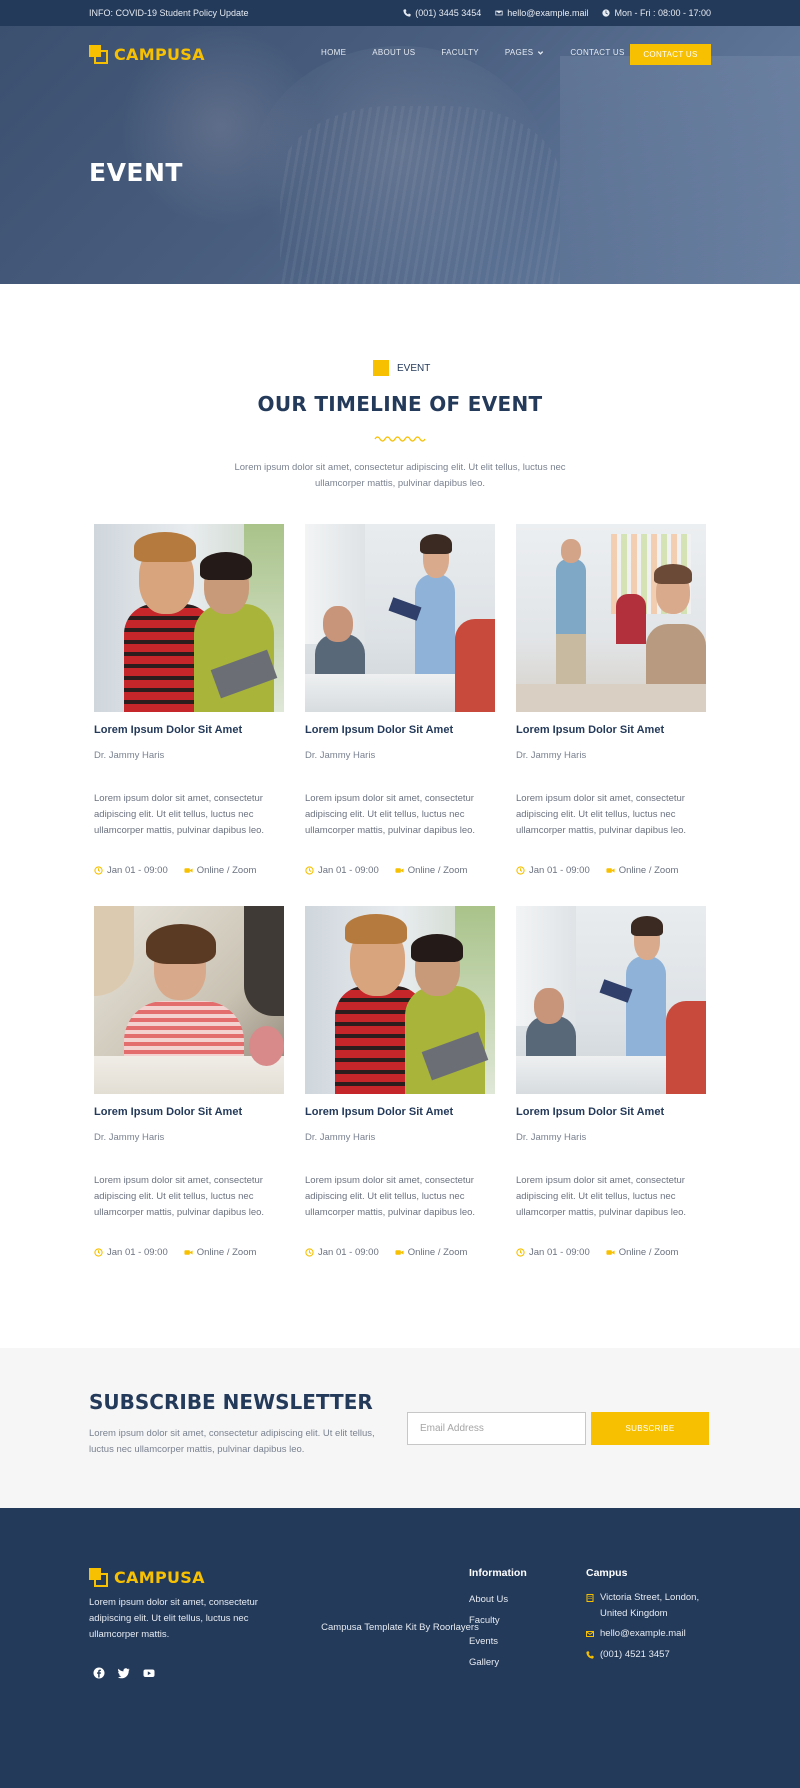 The height and width of the screenshot is (1788, 800). I want to click on nav-home: HOME, so click(333, 52).